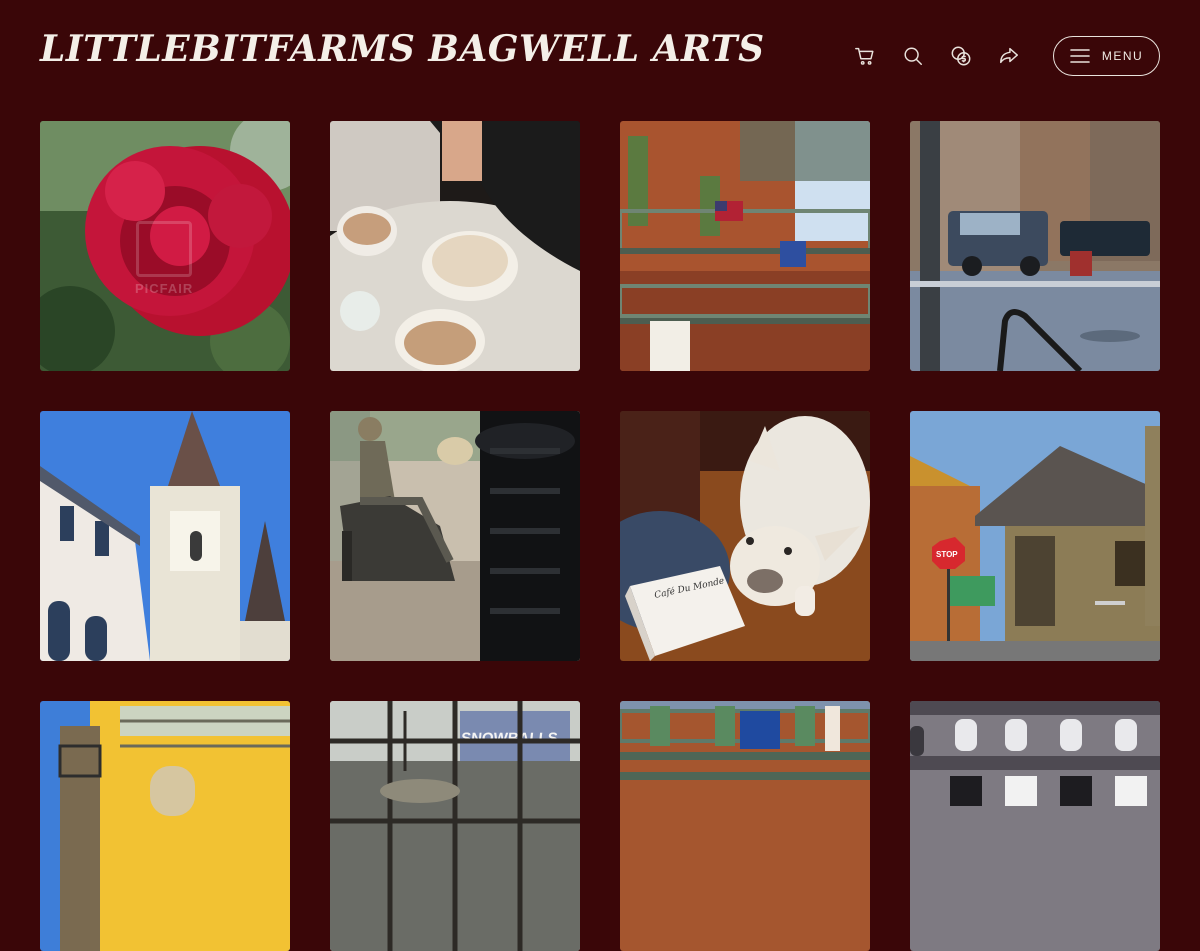 This screenshot has width=1200, height=951. I want to click on yellow-building-image, so click(165, 826).